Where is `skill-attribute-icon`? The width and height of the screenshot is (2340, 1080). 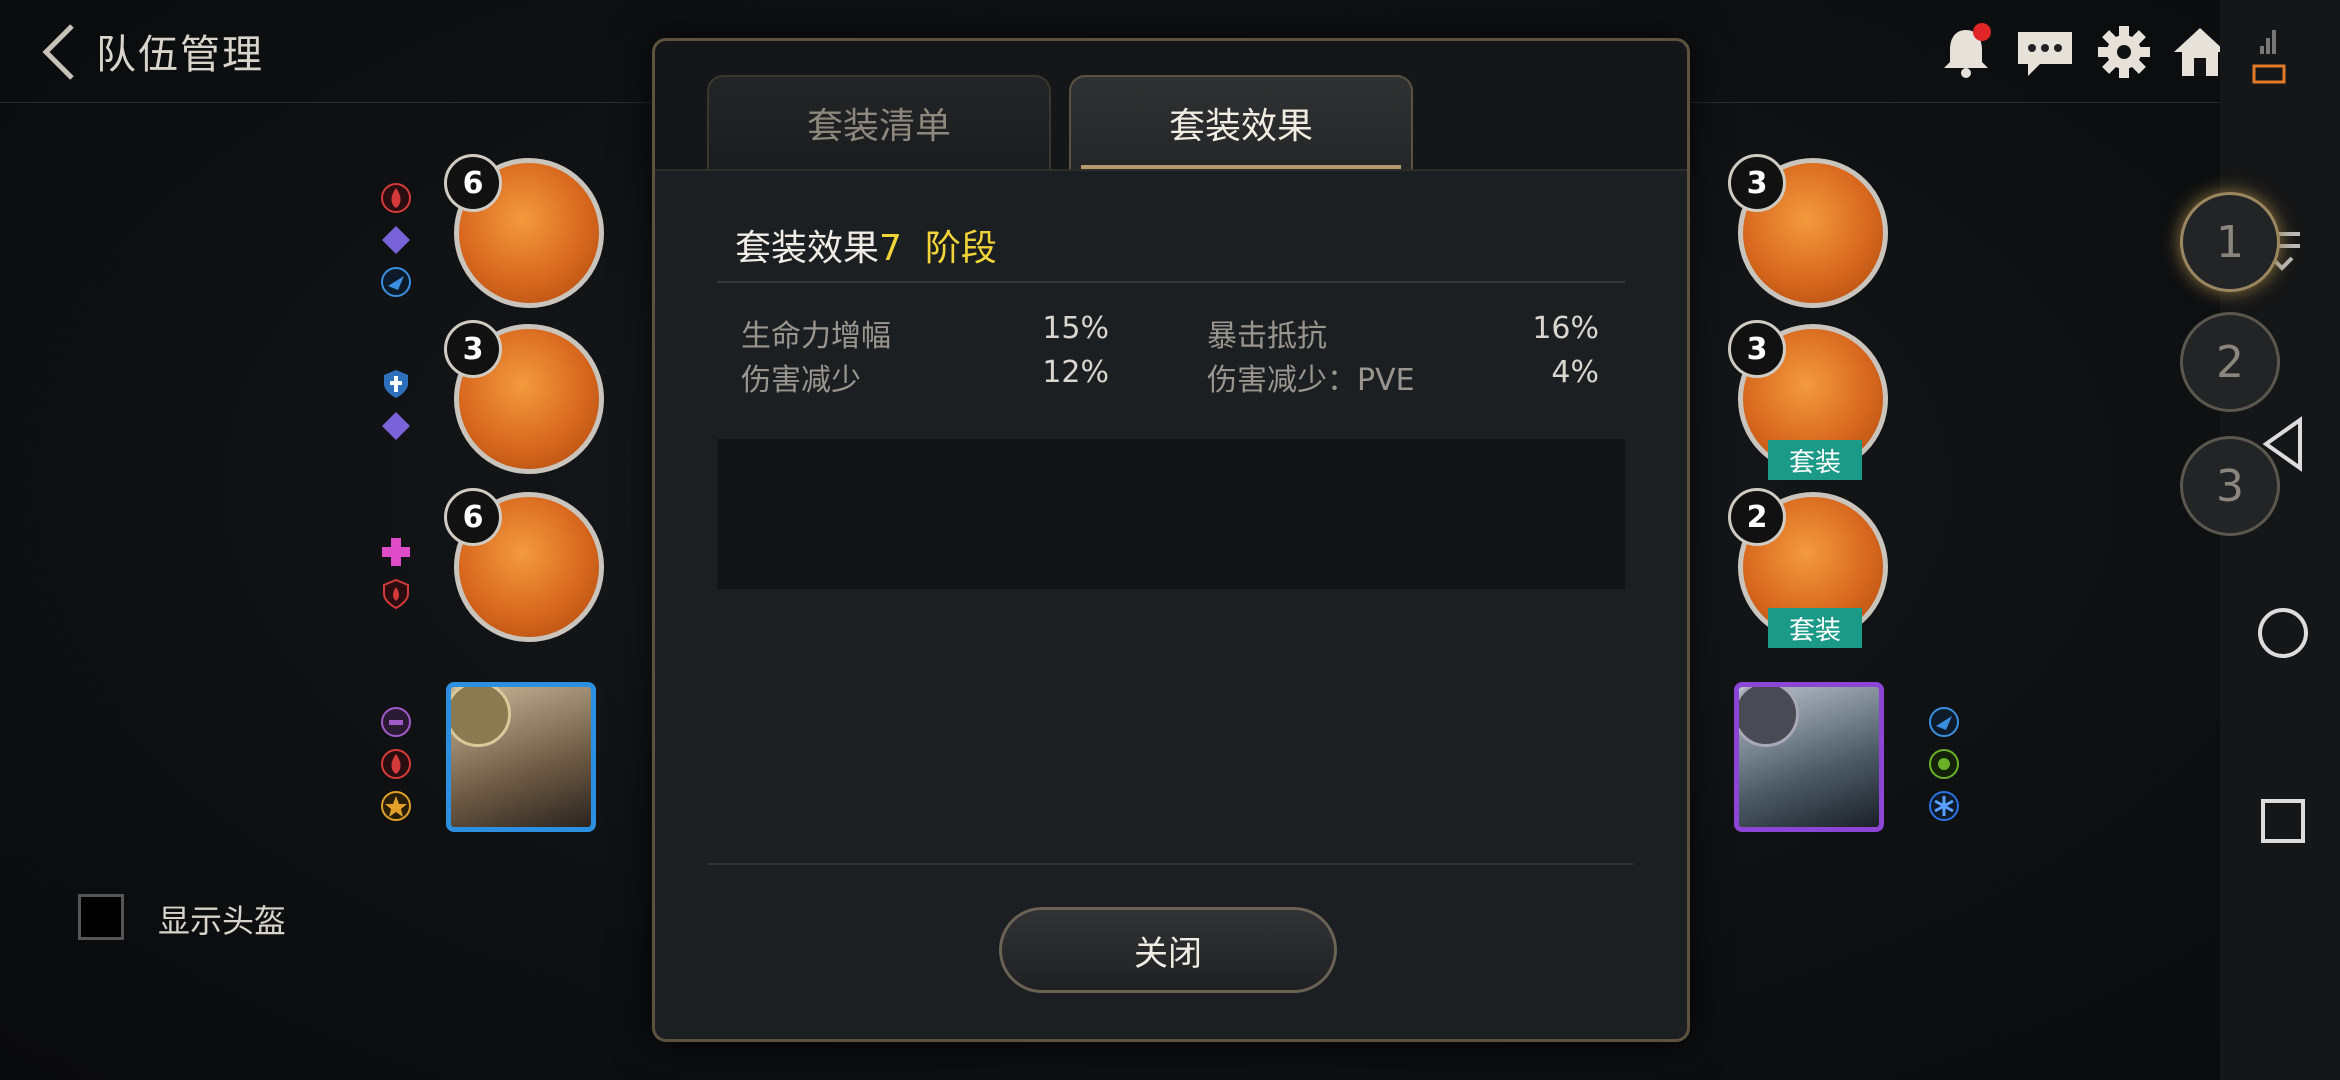 skill-attribute-icon is located at coordinates (396, 722).